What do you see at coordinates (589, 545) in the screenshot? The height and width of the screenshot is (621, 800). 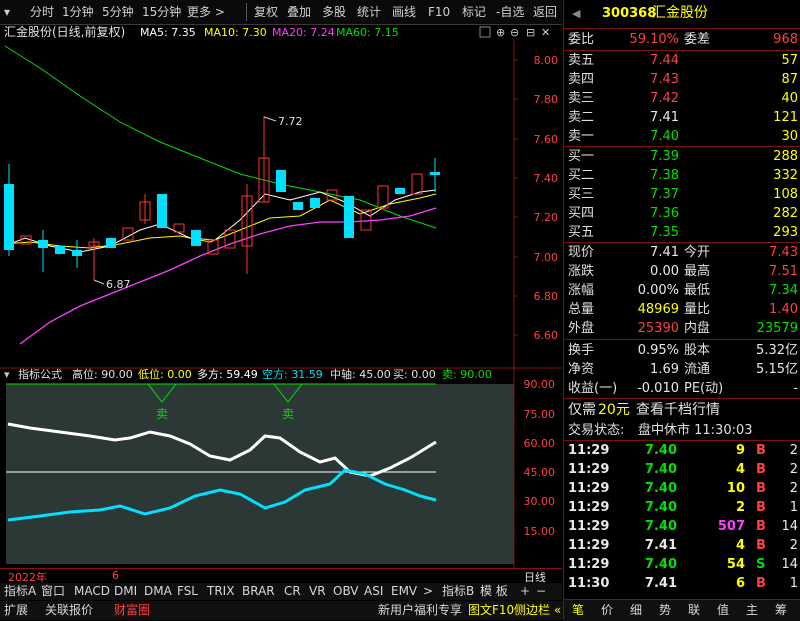 I see `tick-time: 11:29` at bounding box center [589, 545].